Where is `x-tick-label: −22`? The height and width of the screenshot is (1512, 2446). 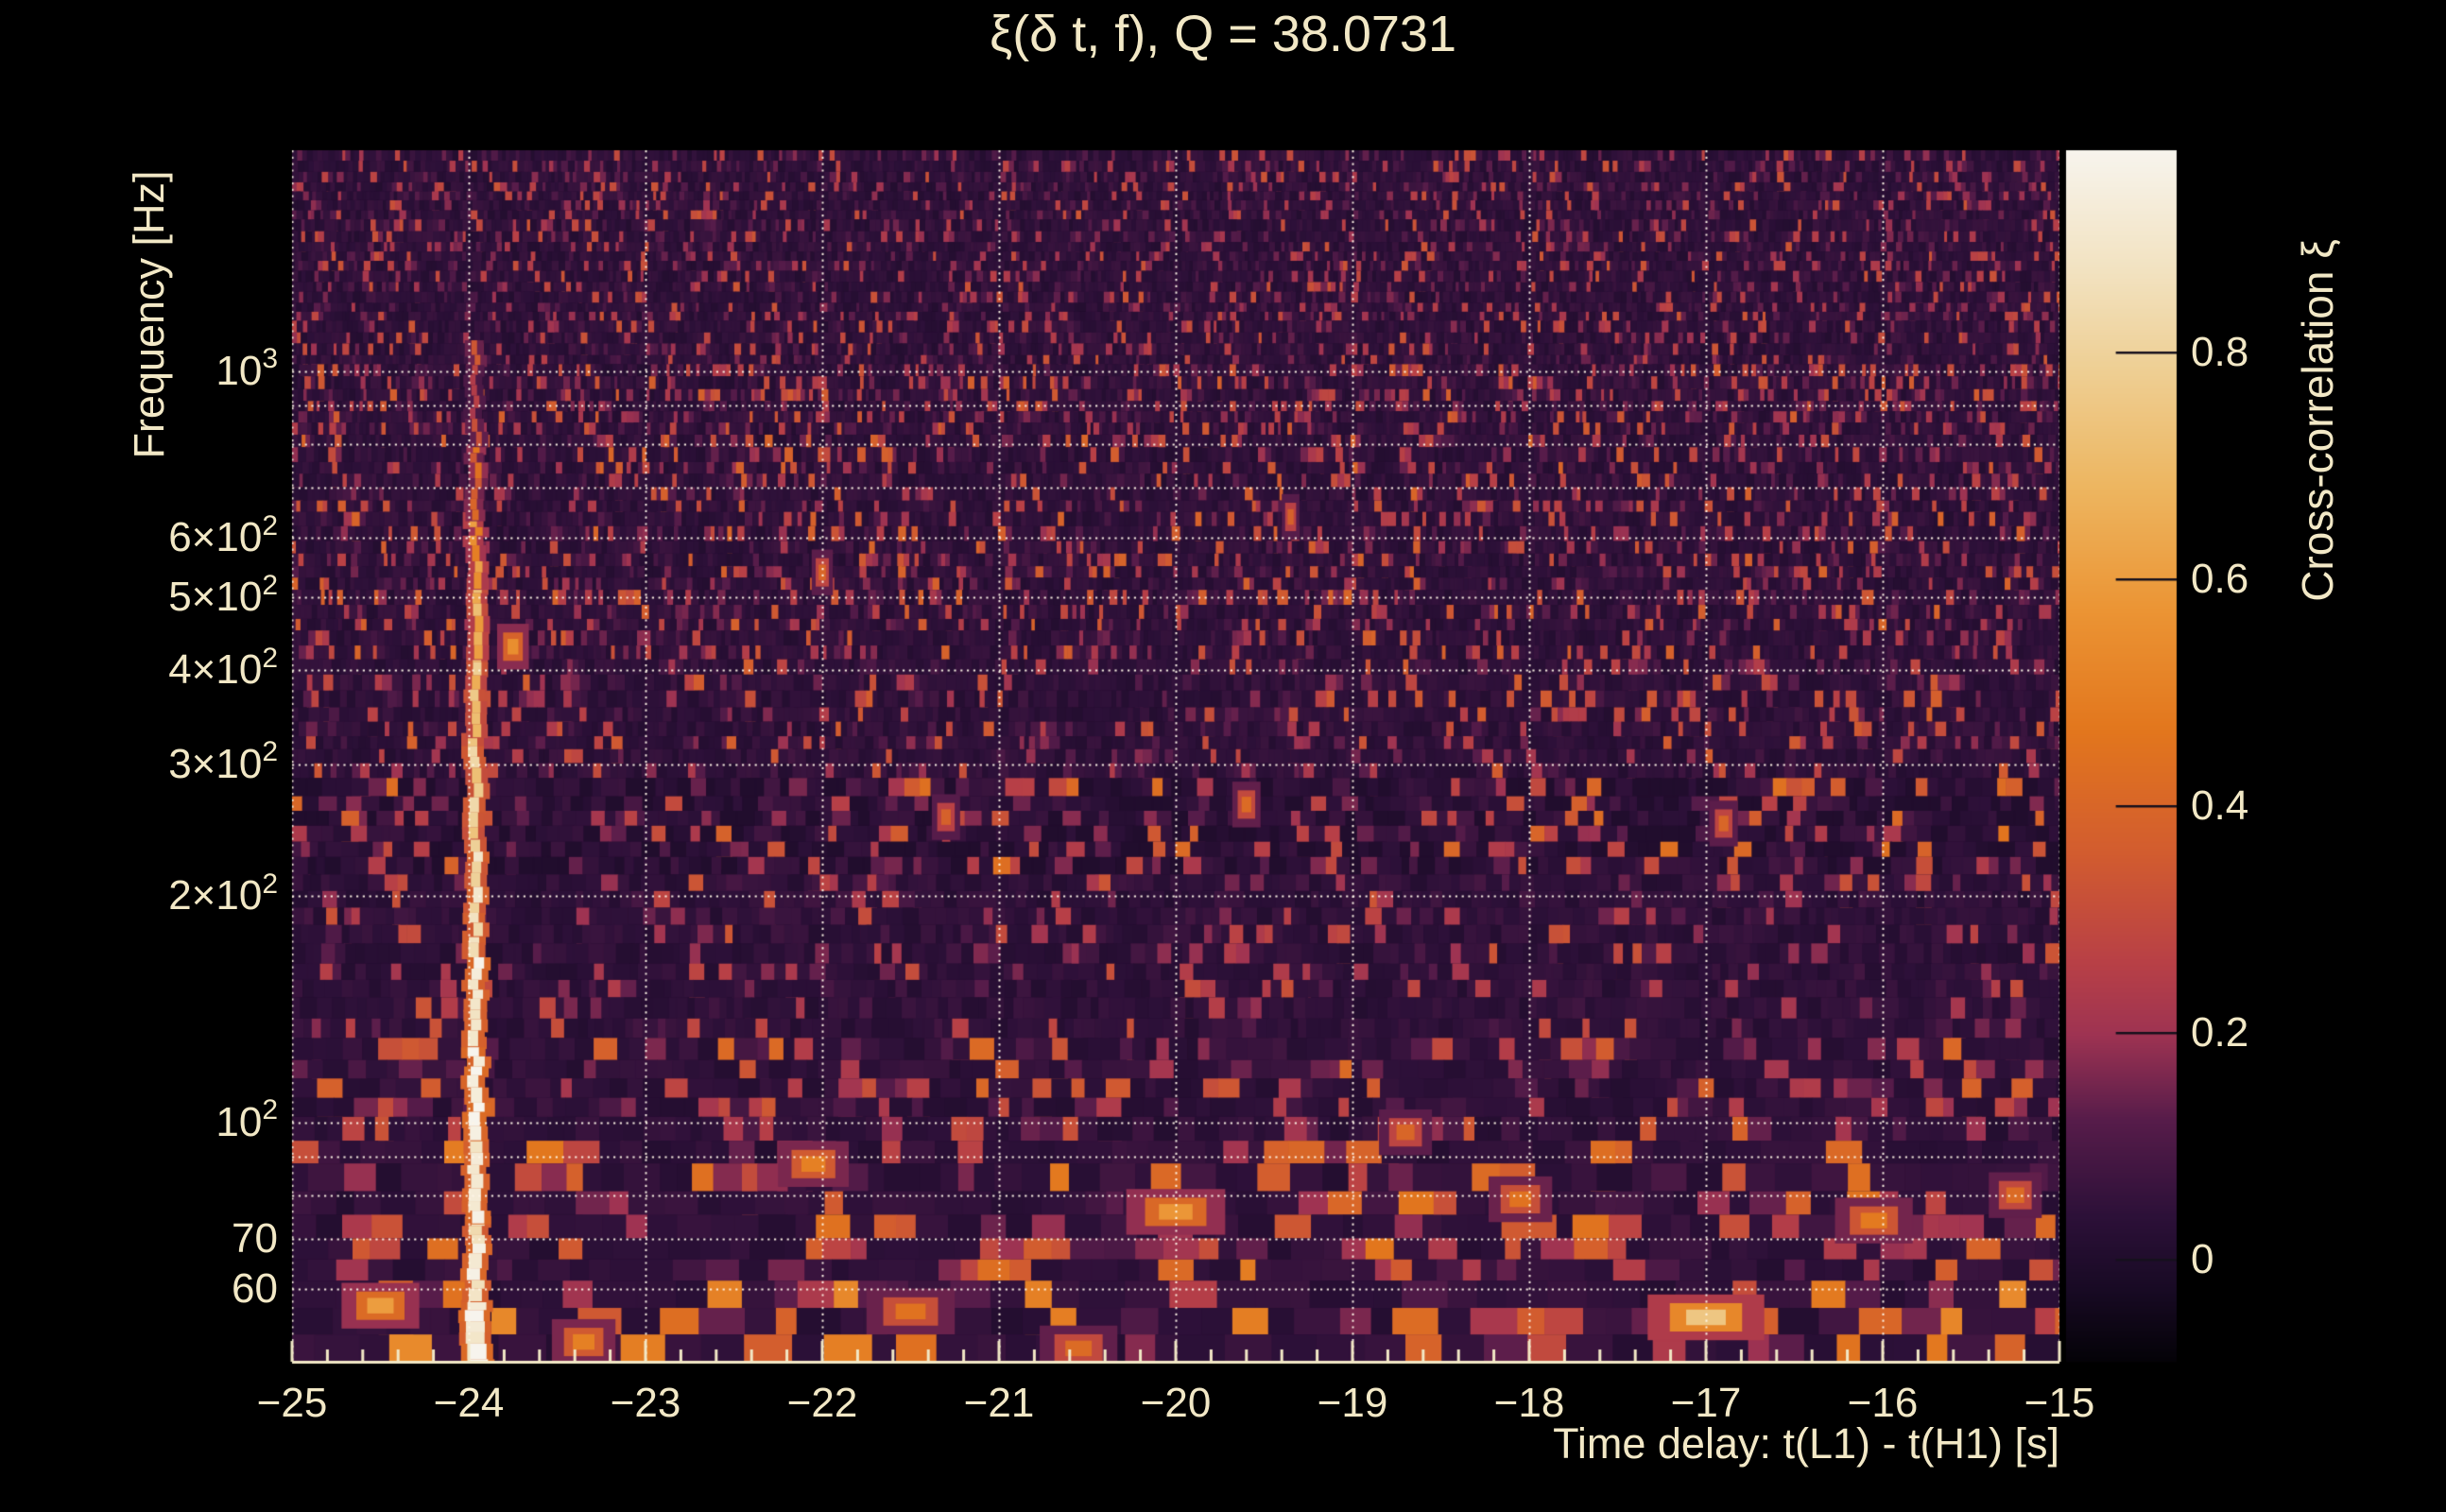
x-tick-label: −22 is located at coordinates (822, 1403).